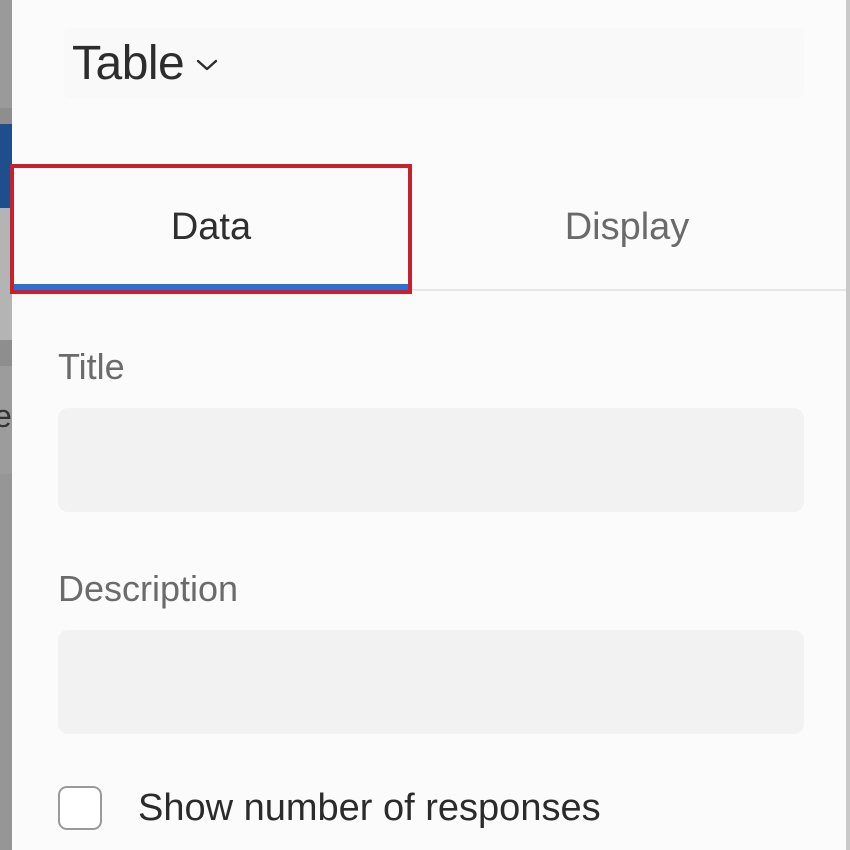  Describe the element at coordinates (148, 588) in the screenshot. I see `description-field-label: Description` at that location.